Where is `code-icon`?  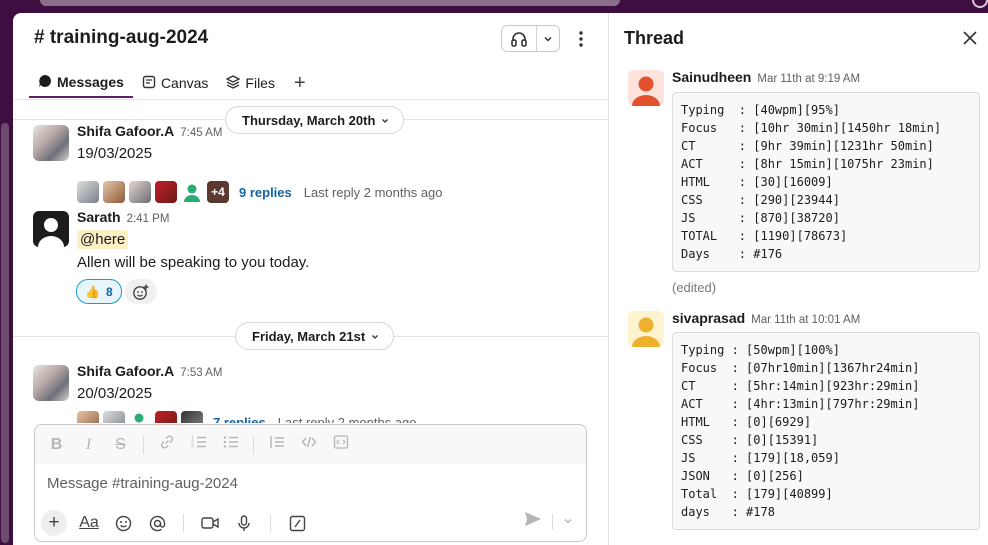
code-icon is located at coordinates (308, 444).